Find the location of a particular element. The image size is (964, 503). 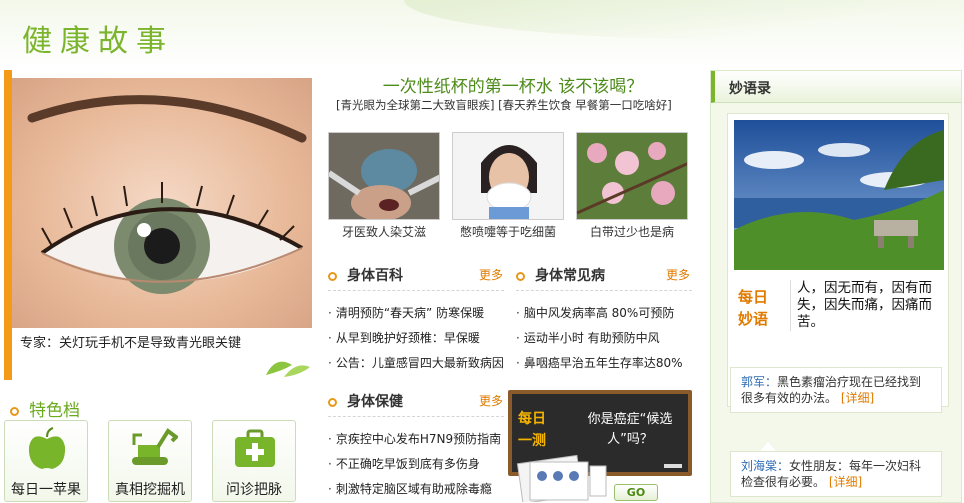

quiz-papers-illustration is located at coordinates (561, 478).